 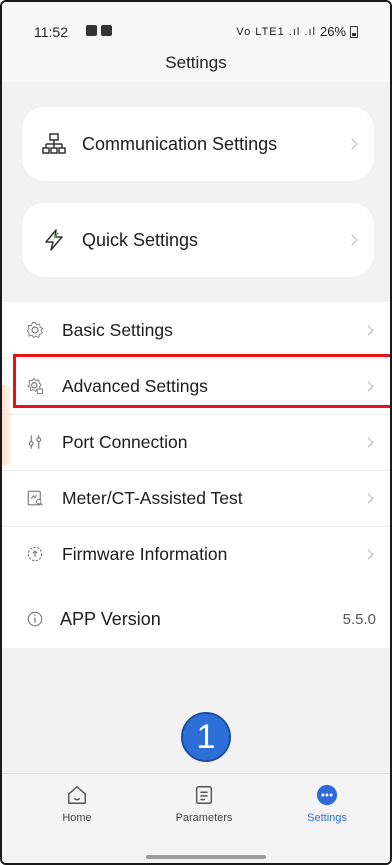 What do you see at coordinates (51, 32) in the screenshot?
I see `status-time: 11:52` at bounding box center [51, 32].